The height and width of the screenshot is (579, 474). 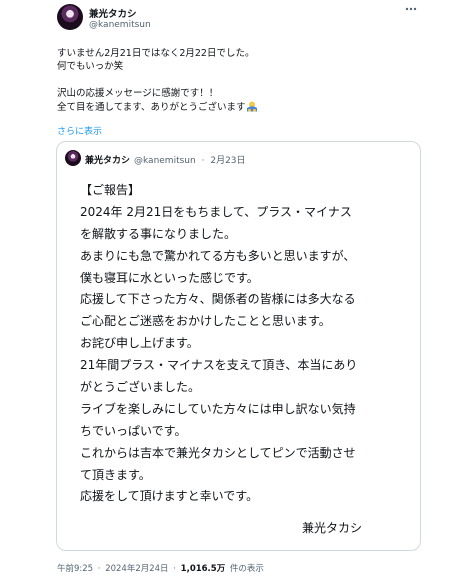 I want to click on quoted-meta: @kanemitsun · 2月23日, so click(x=191, y=159).